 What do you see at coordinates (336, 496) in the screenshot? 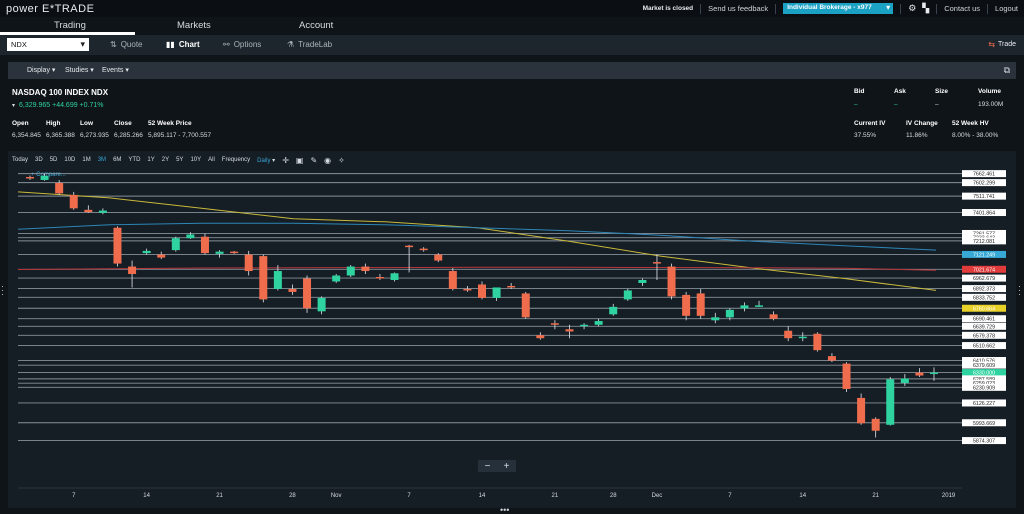
I see `x-tick-label: Nov` at bounding box center [336, 496].